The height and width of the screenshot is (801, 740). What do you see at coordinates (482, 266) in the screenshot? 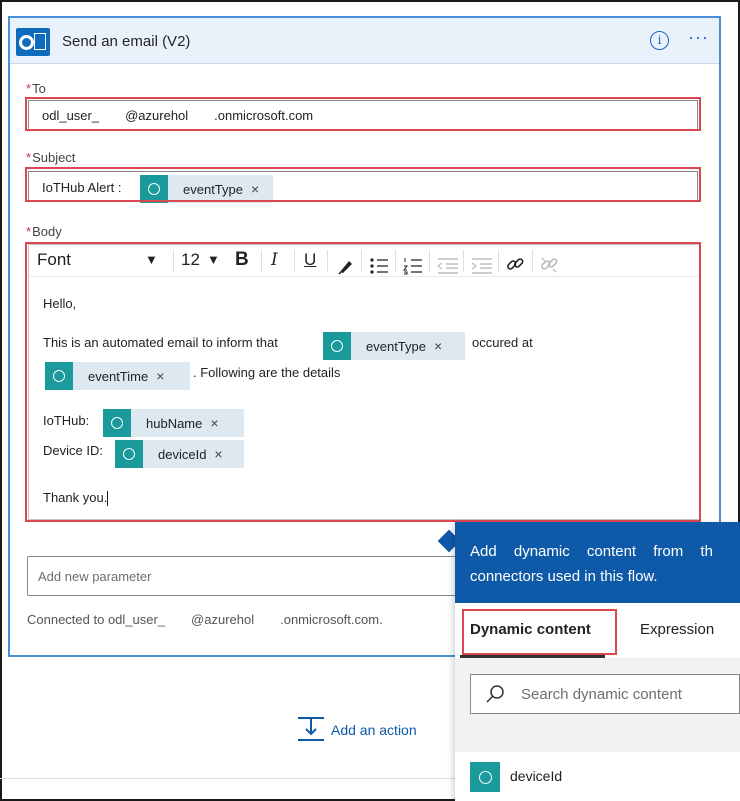
I see `increase-indent-icon` at bounding box center [482, 266].